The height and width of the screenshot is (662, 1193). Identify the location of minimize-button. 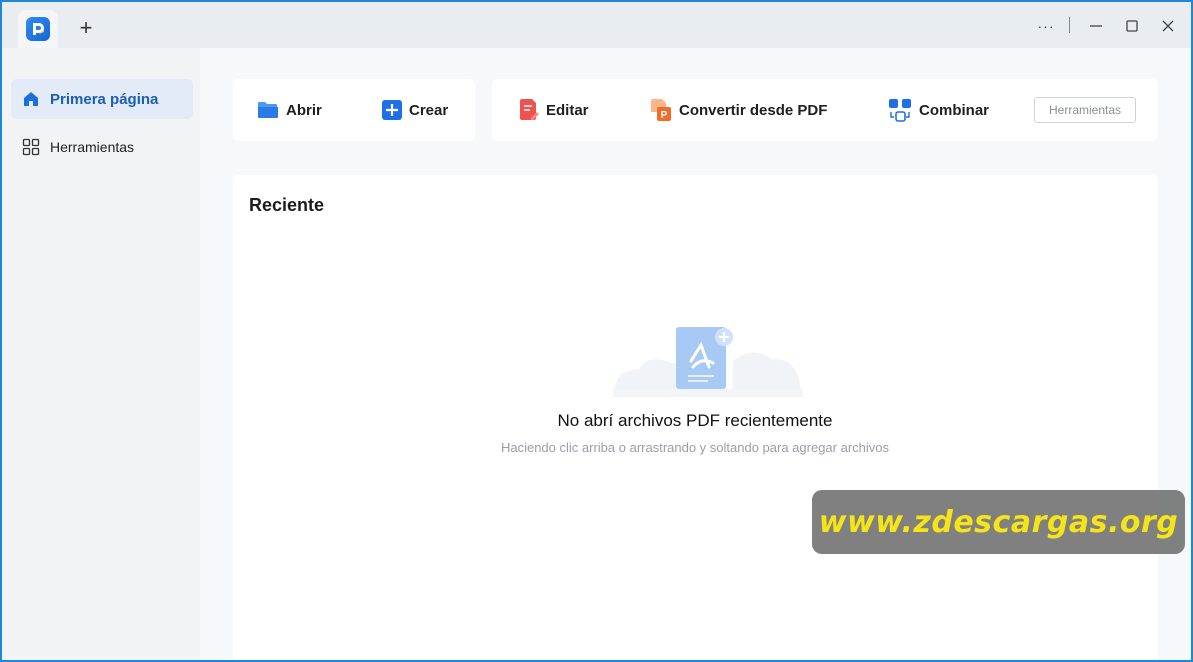
(1096, 26).